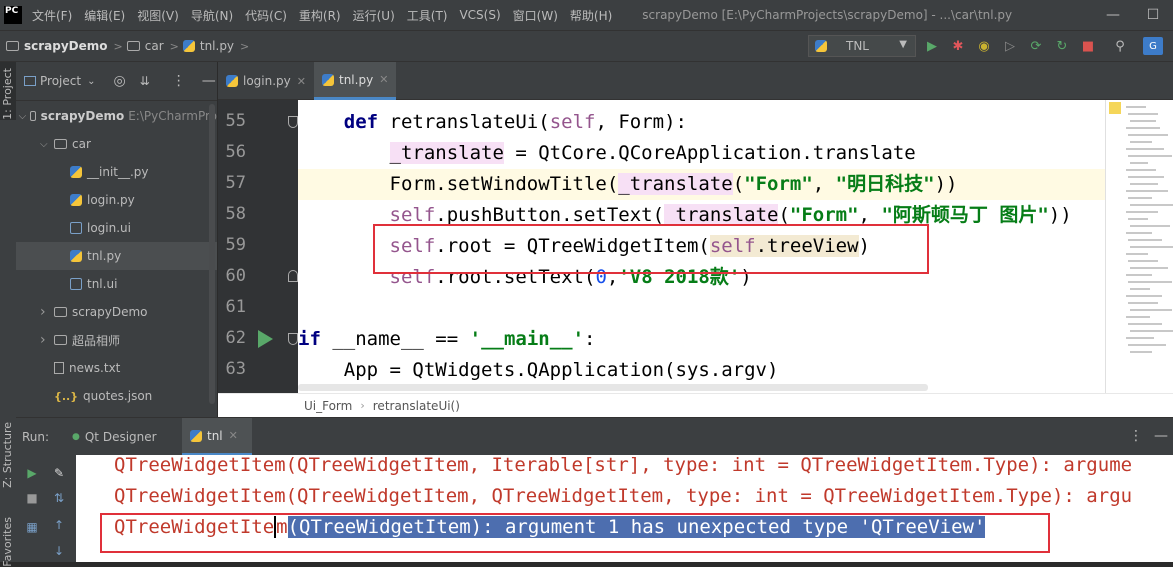 This screenshot has height=567, width=1173. Describe the element at coordinates (374, 15) in the screenshot. I see `menu-run: 运行(U)` at that location.